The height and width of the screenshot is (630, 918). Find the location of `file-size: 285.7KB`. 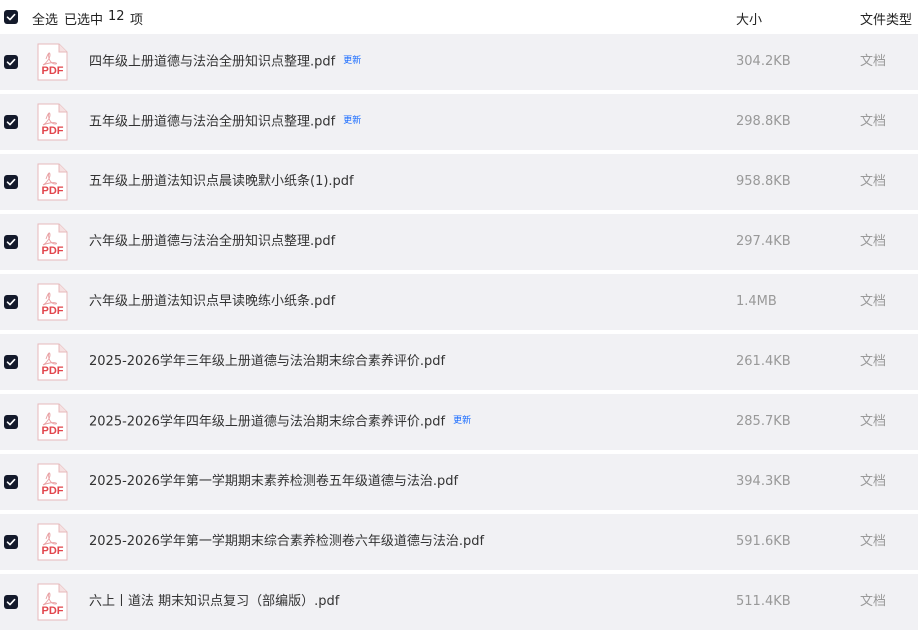

file-size: 285.7KB is located at coordinates (763, 421).